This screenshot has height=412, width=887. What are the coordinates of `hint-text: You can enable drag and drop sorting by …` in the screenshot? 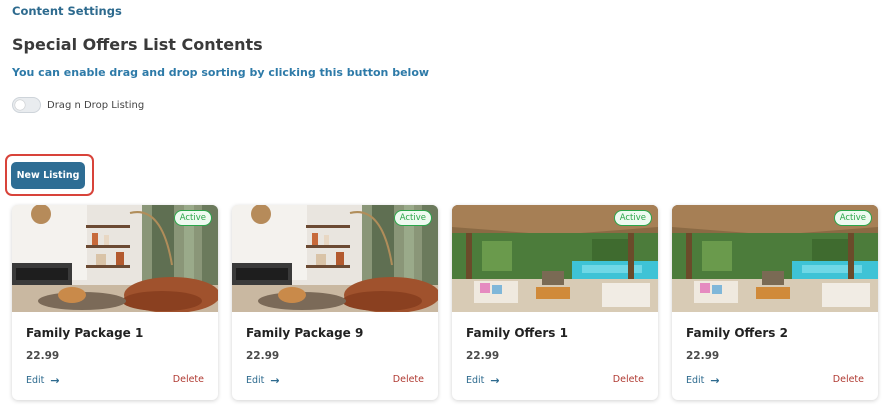 It's located at (221, 72).